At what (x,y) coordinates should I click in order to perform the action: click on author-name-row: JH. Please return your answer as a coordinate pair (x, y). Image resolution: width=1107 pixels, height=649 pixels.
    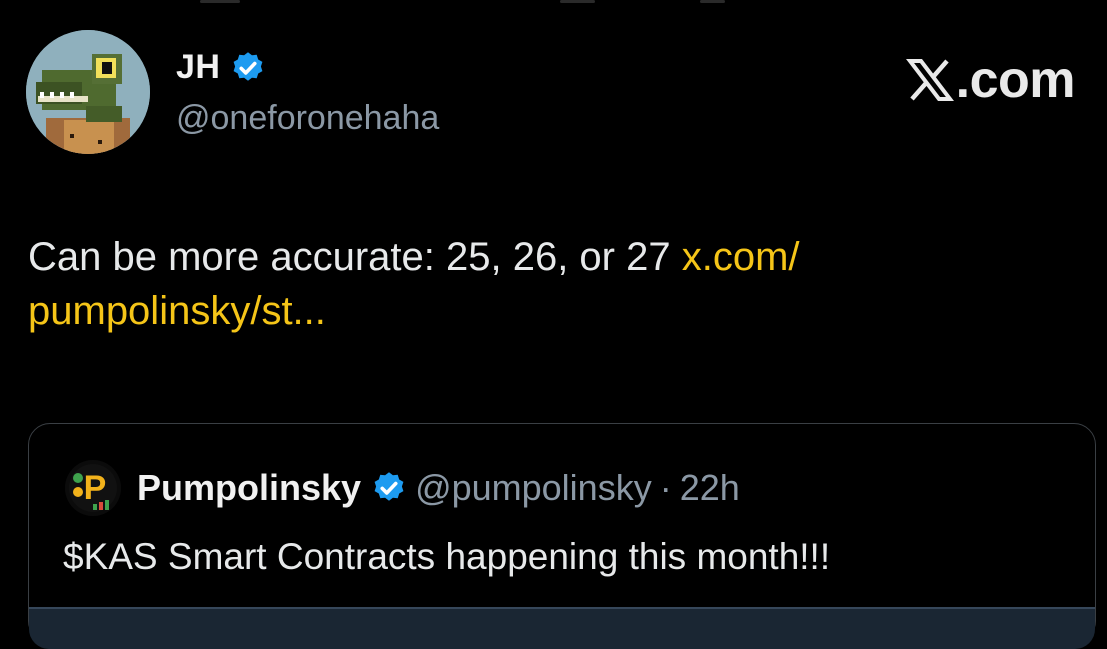
    Looking at the image, I should click on (221, 67).